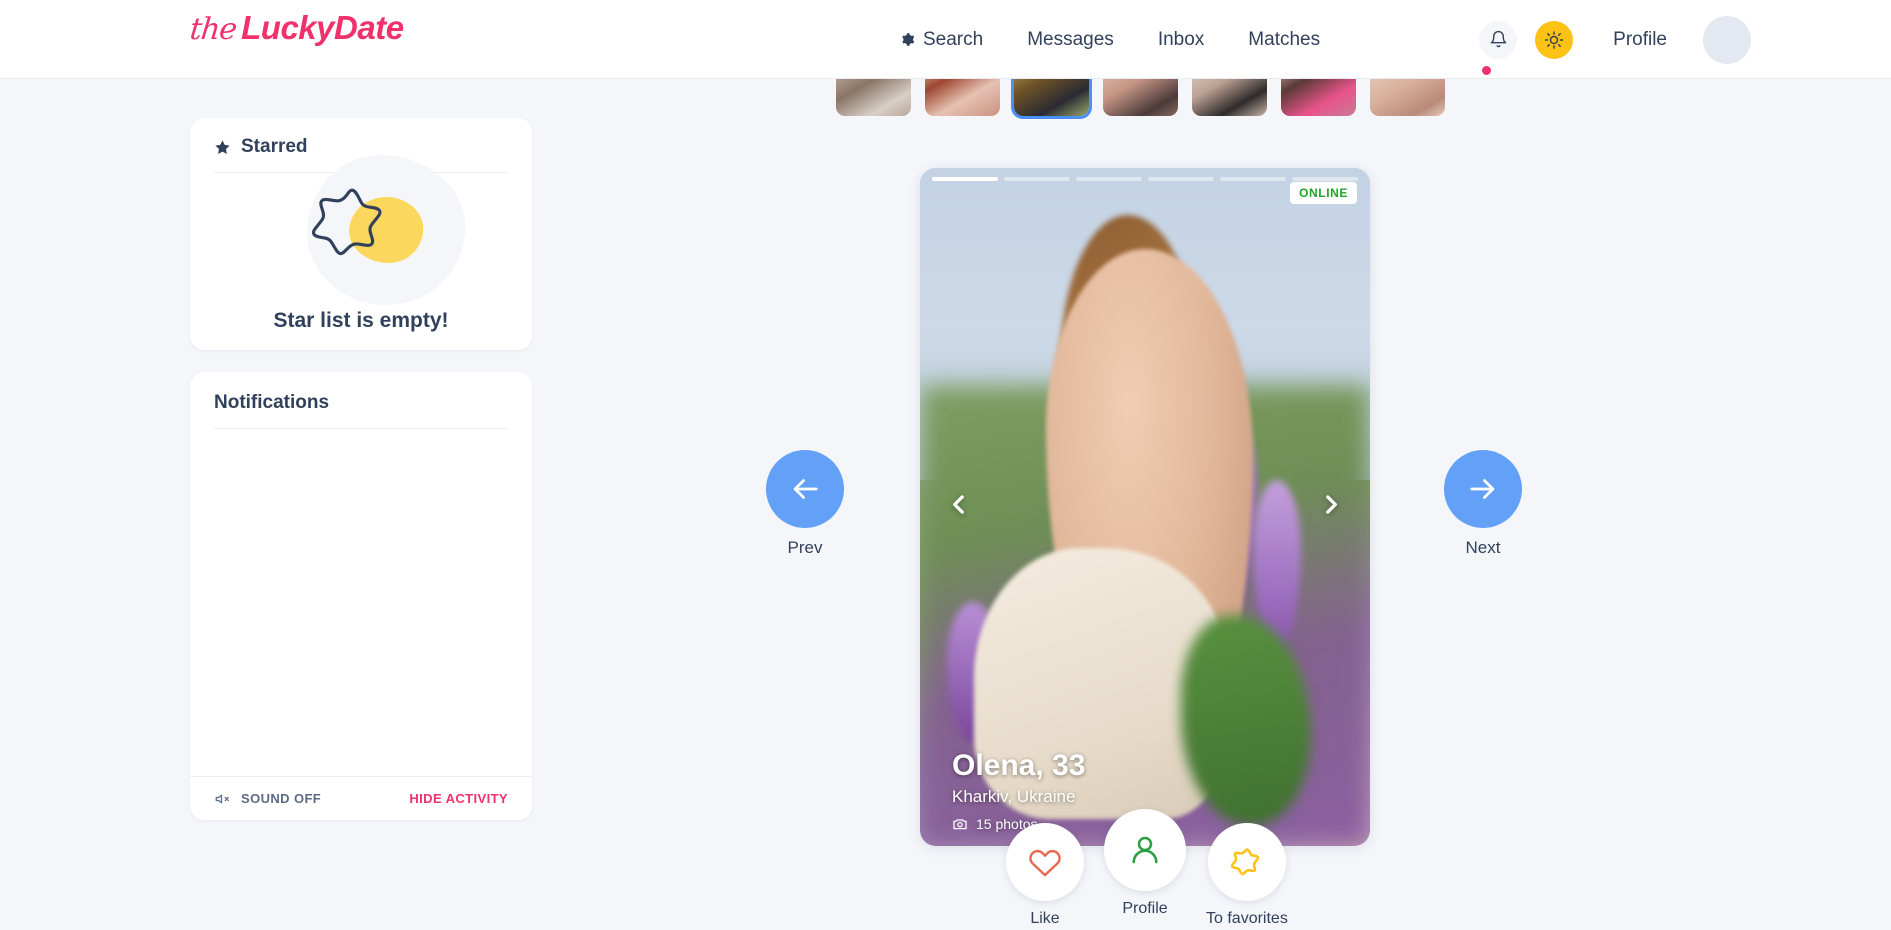  I want to click on nav-item-inbox: Inbox, so click(1181, 40).